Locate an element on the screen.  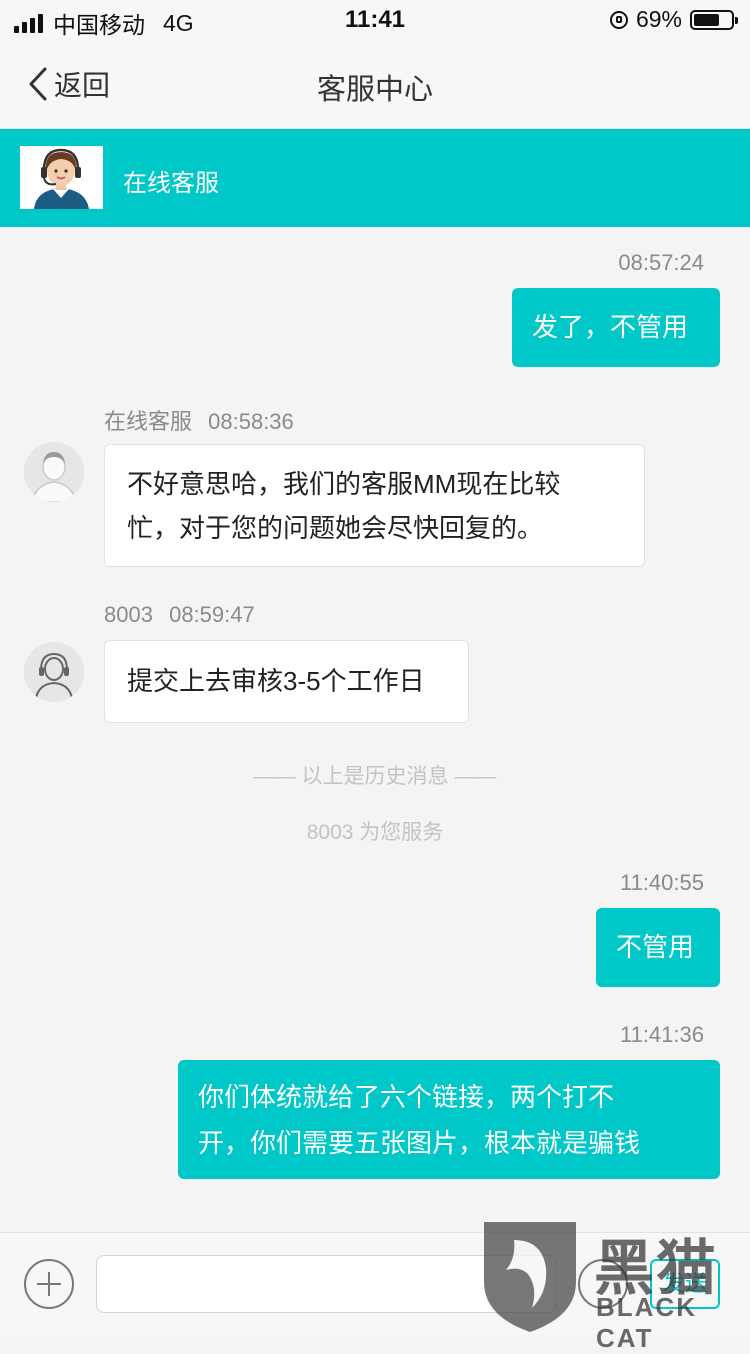
status-right: 69% is located at coordinates (673, 19).